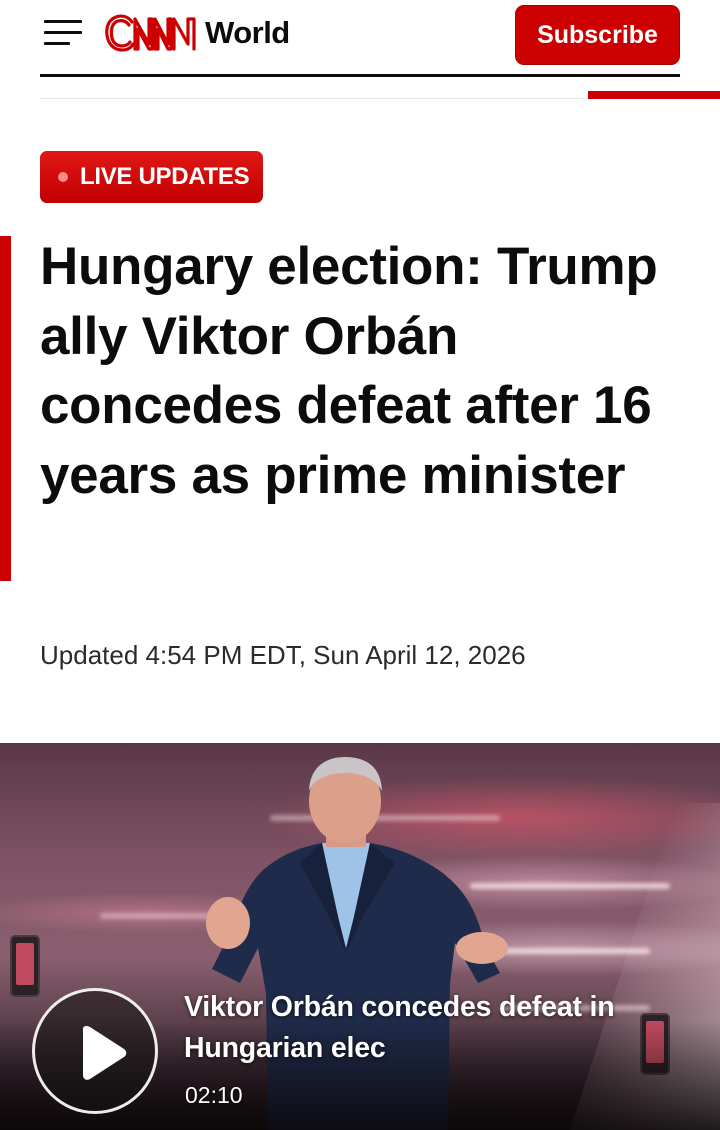  I want to click on cnn-logo, so click(151, 34).